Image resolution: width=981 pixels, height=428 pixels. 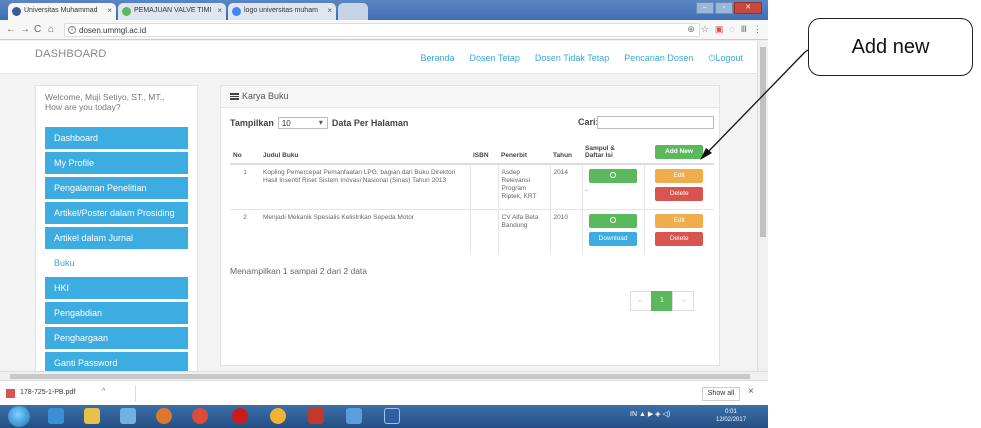 I want to click on word-icon, so click(x=392, y=416).